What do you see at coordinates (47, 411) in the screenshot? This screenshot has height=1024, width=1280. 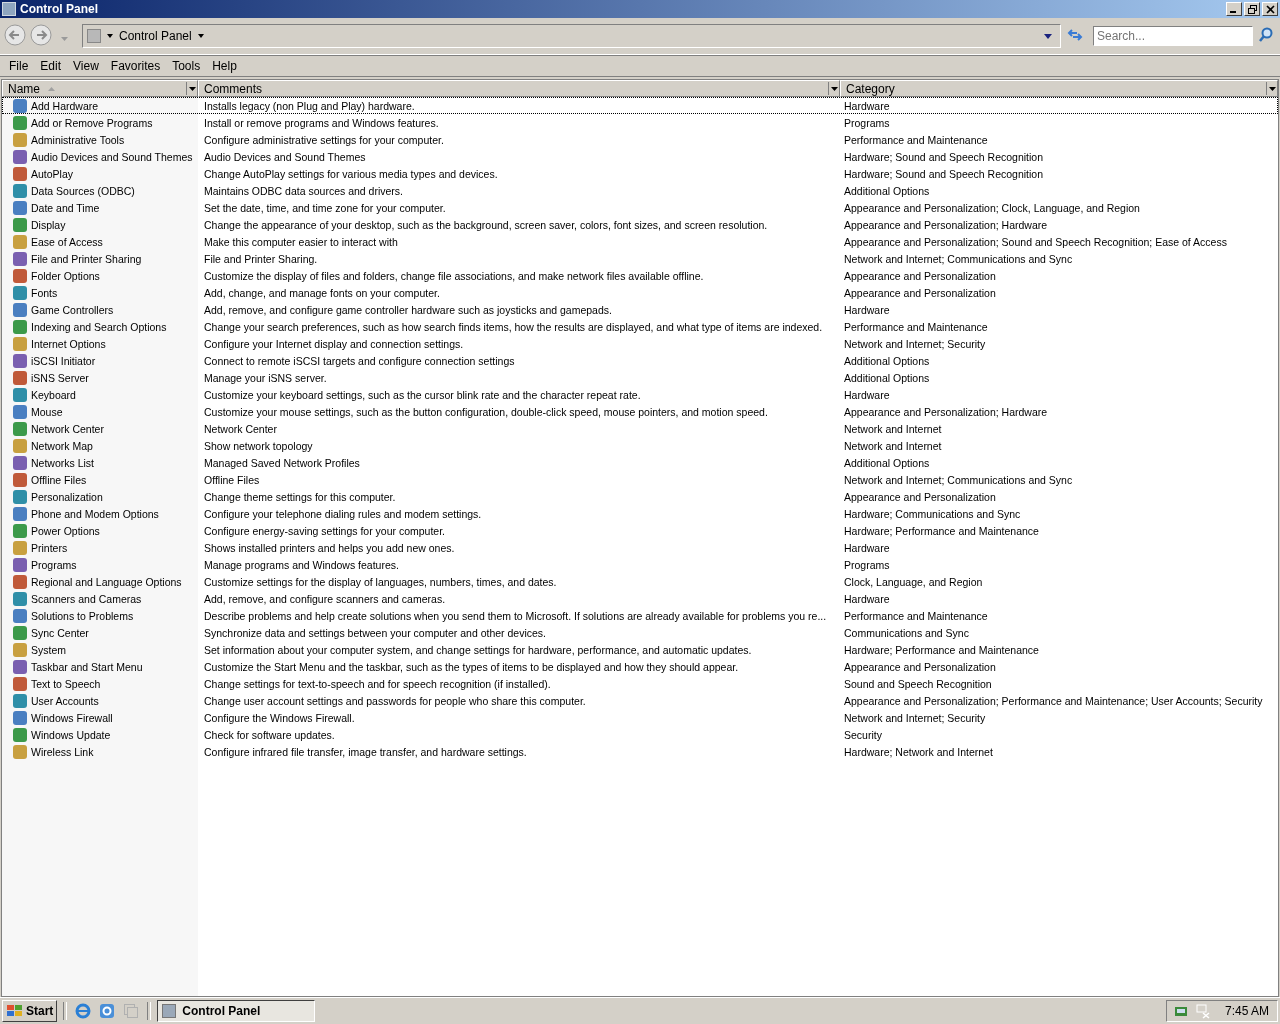 I see `item-name: Mouse` at bounding box center [47, 411].